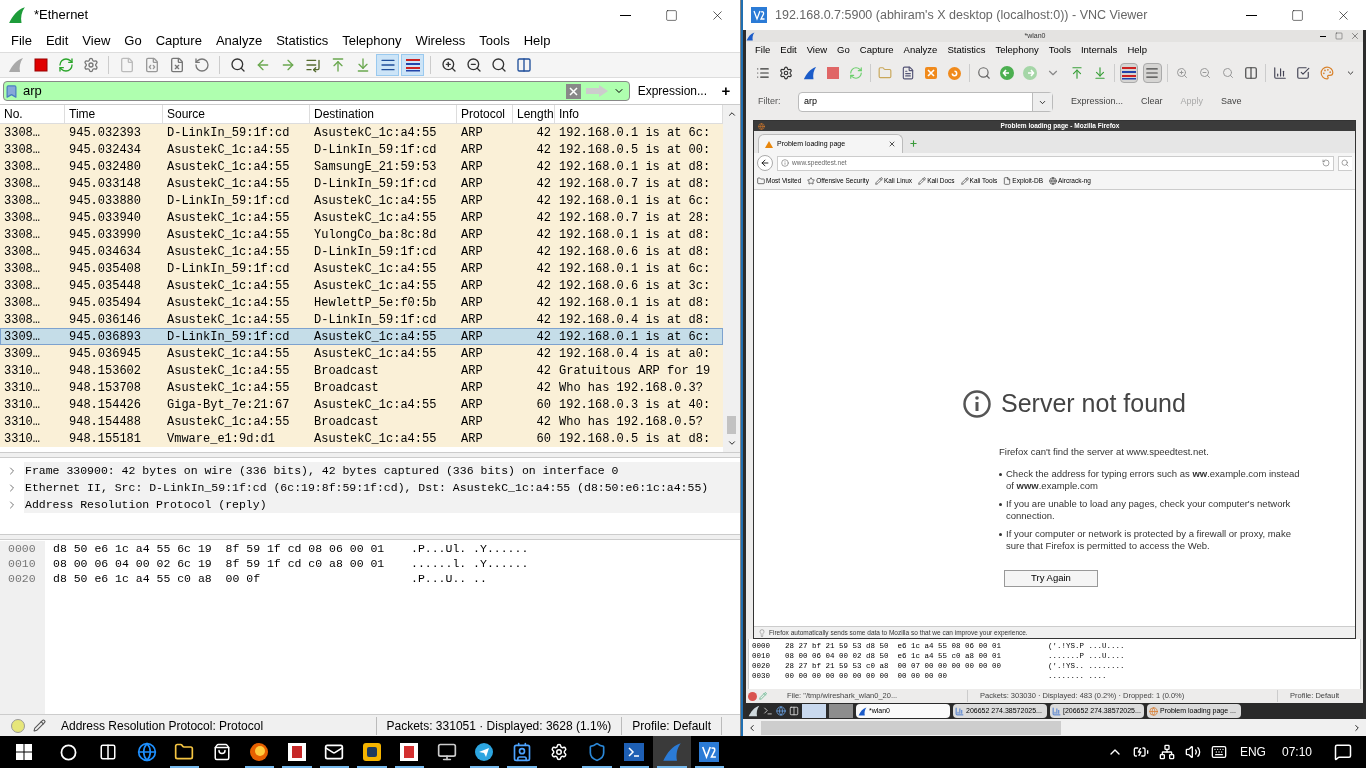  Describe the element at coordinates (361, 353) in the screenshot. I see `packet-row: 3309… 945.036945 AsustekC_1c:a4:55 AsustekC_1c:a4:55 ARP 42 192.168.0.4 is at a0:` at that location.